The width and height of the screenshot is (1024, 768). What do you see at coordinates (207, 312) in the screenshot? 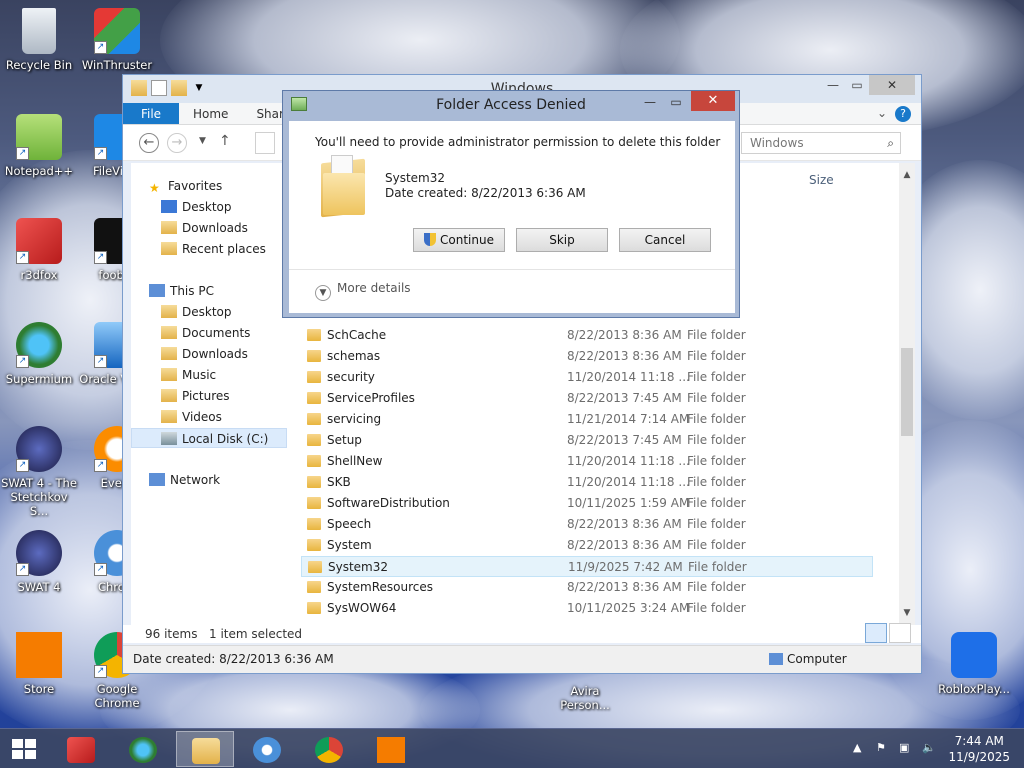
I see `nav-label: Desktop` at bounding box center [207, 312].